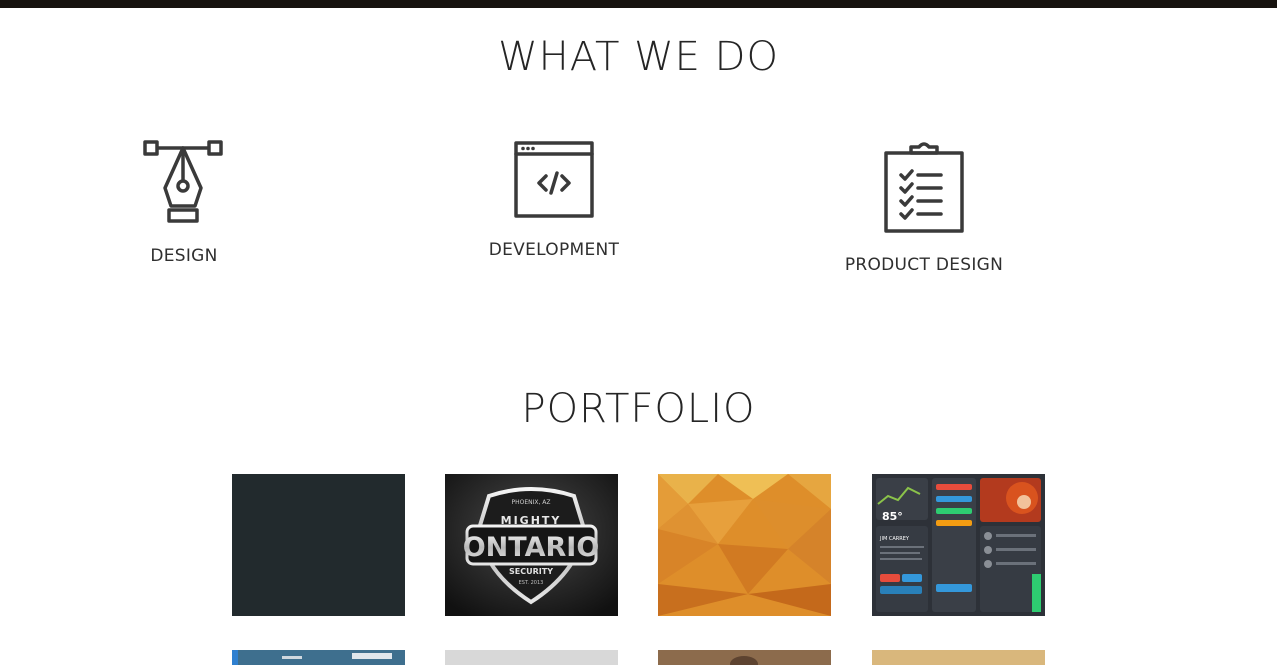  Describe the element at coordinates (183, 181) in the screenshot. I see `pen-tool-icon` at that location.